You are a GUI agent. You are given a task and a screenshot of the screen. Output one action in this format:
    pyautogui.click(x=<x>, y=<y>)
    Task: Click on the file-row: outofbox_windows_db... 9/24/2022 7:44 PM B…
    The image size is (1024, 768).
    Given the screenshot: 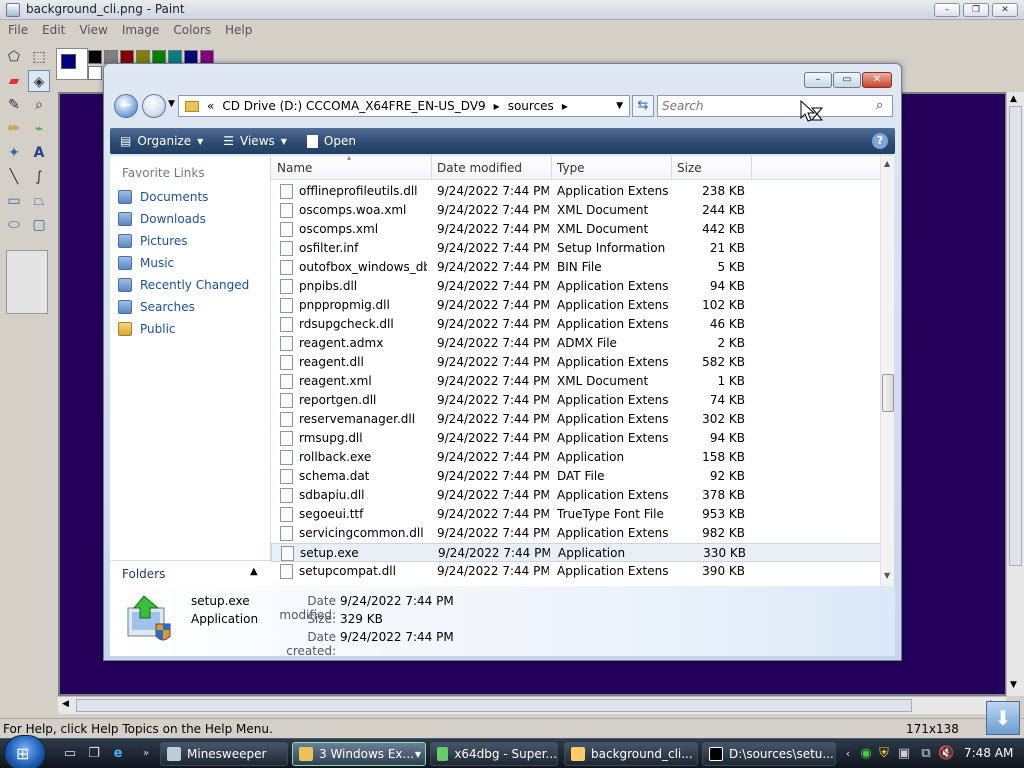 What is the action you would take?
    pyautogui.click(x=576, y=267)
    